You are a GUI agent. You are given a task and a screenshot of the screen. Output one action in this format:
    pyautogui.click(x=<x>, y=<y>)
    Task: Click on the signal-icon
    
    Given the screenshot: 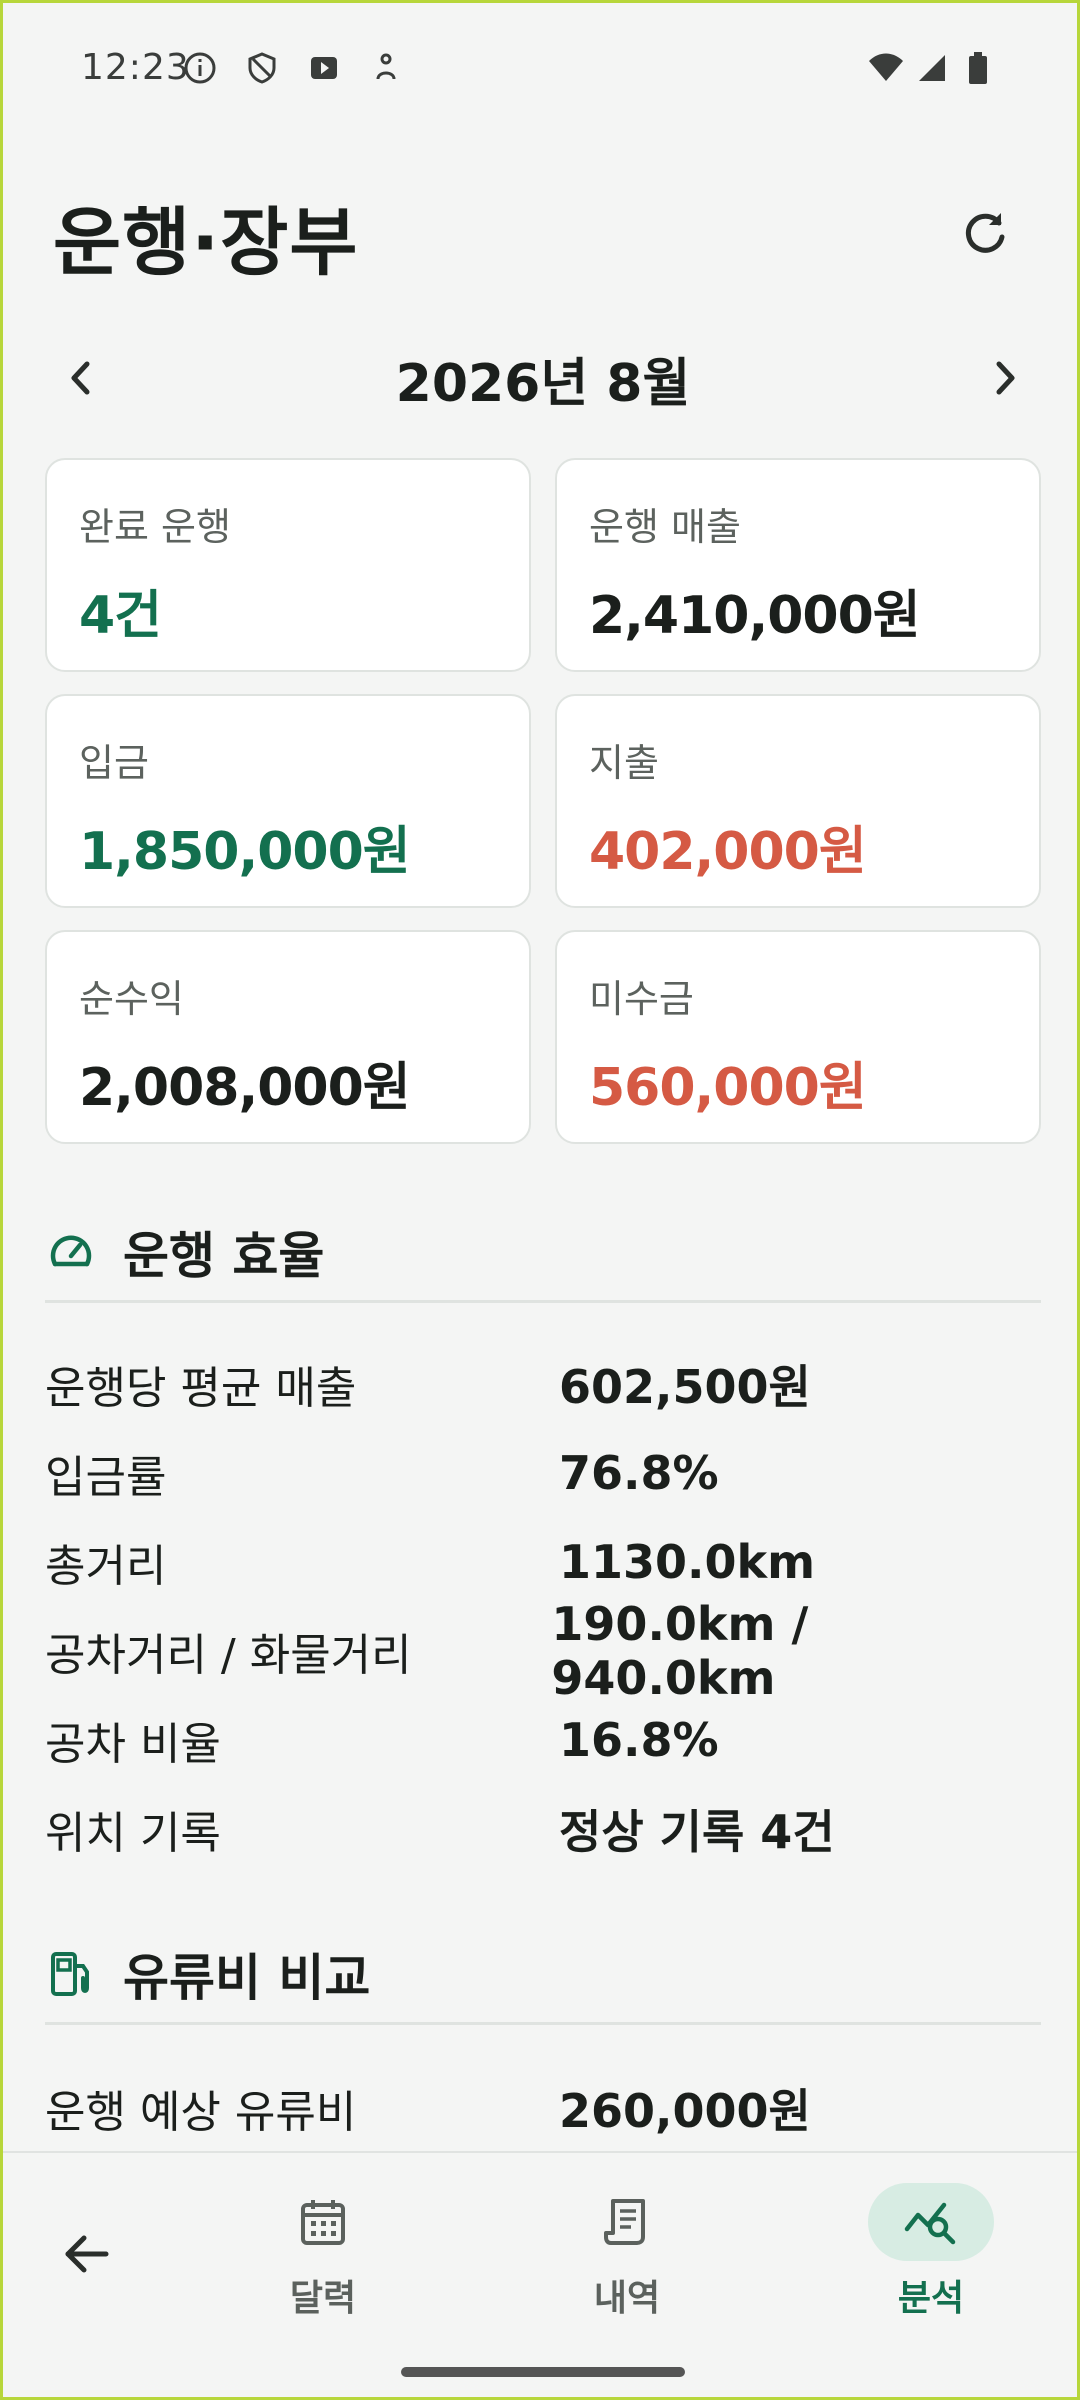 What is the action you would take?
    pyautogui.click(x=934, y=67)
    